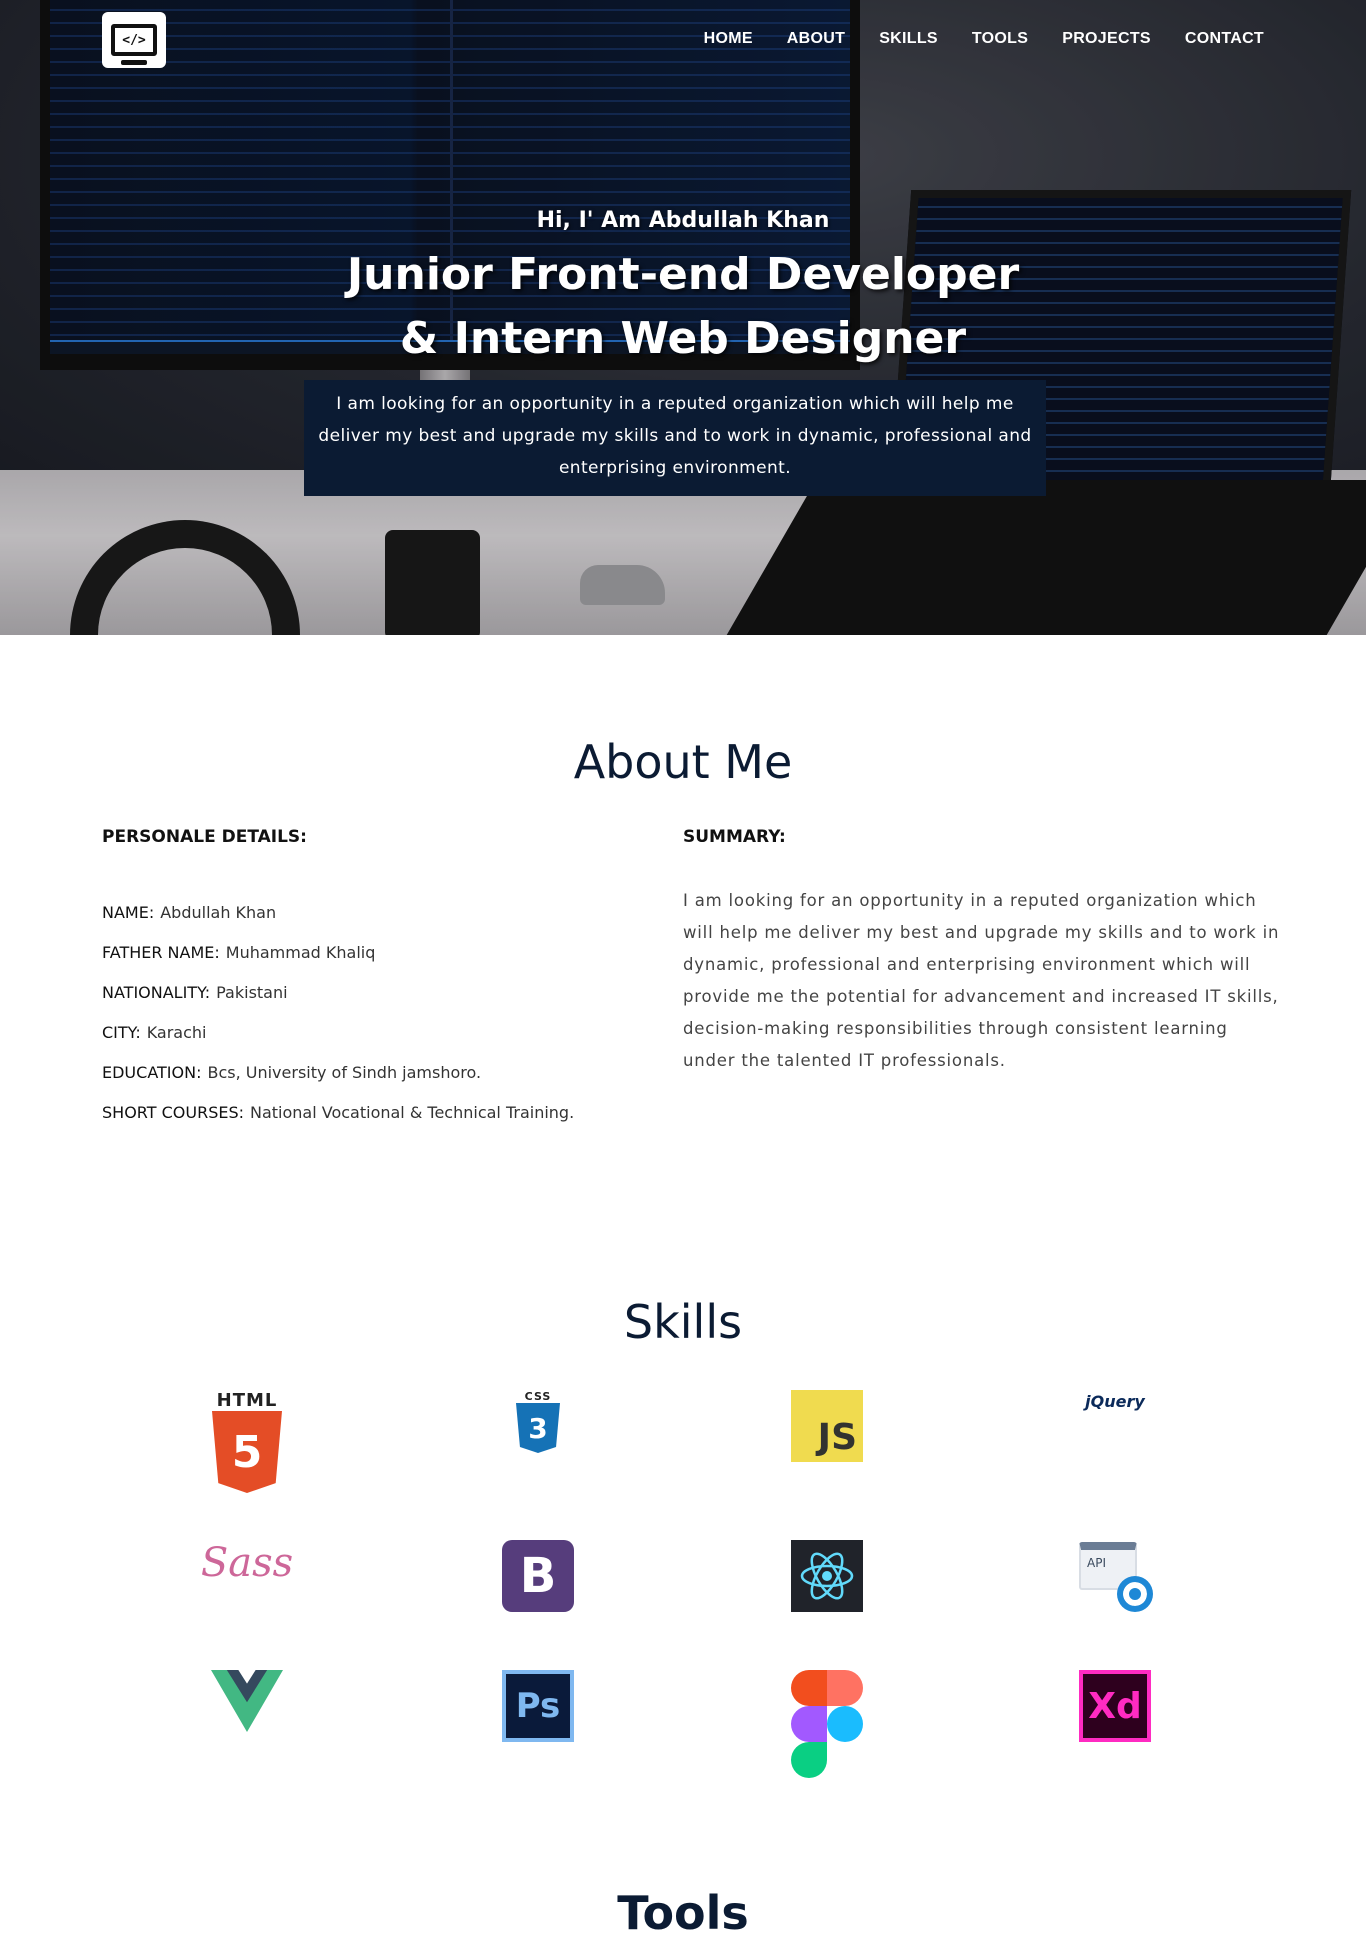 This screenshot has height=1940, width=1366. I want to click on detail-name: NAME: Abdullah Khan, so click(189, 912).